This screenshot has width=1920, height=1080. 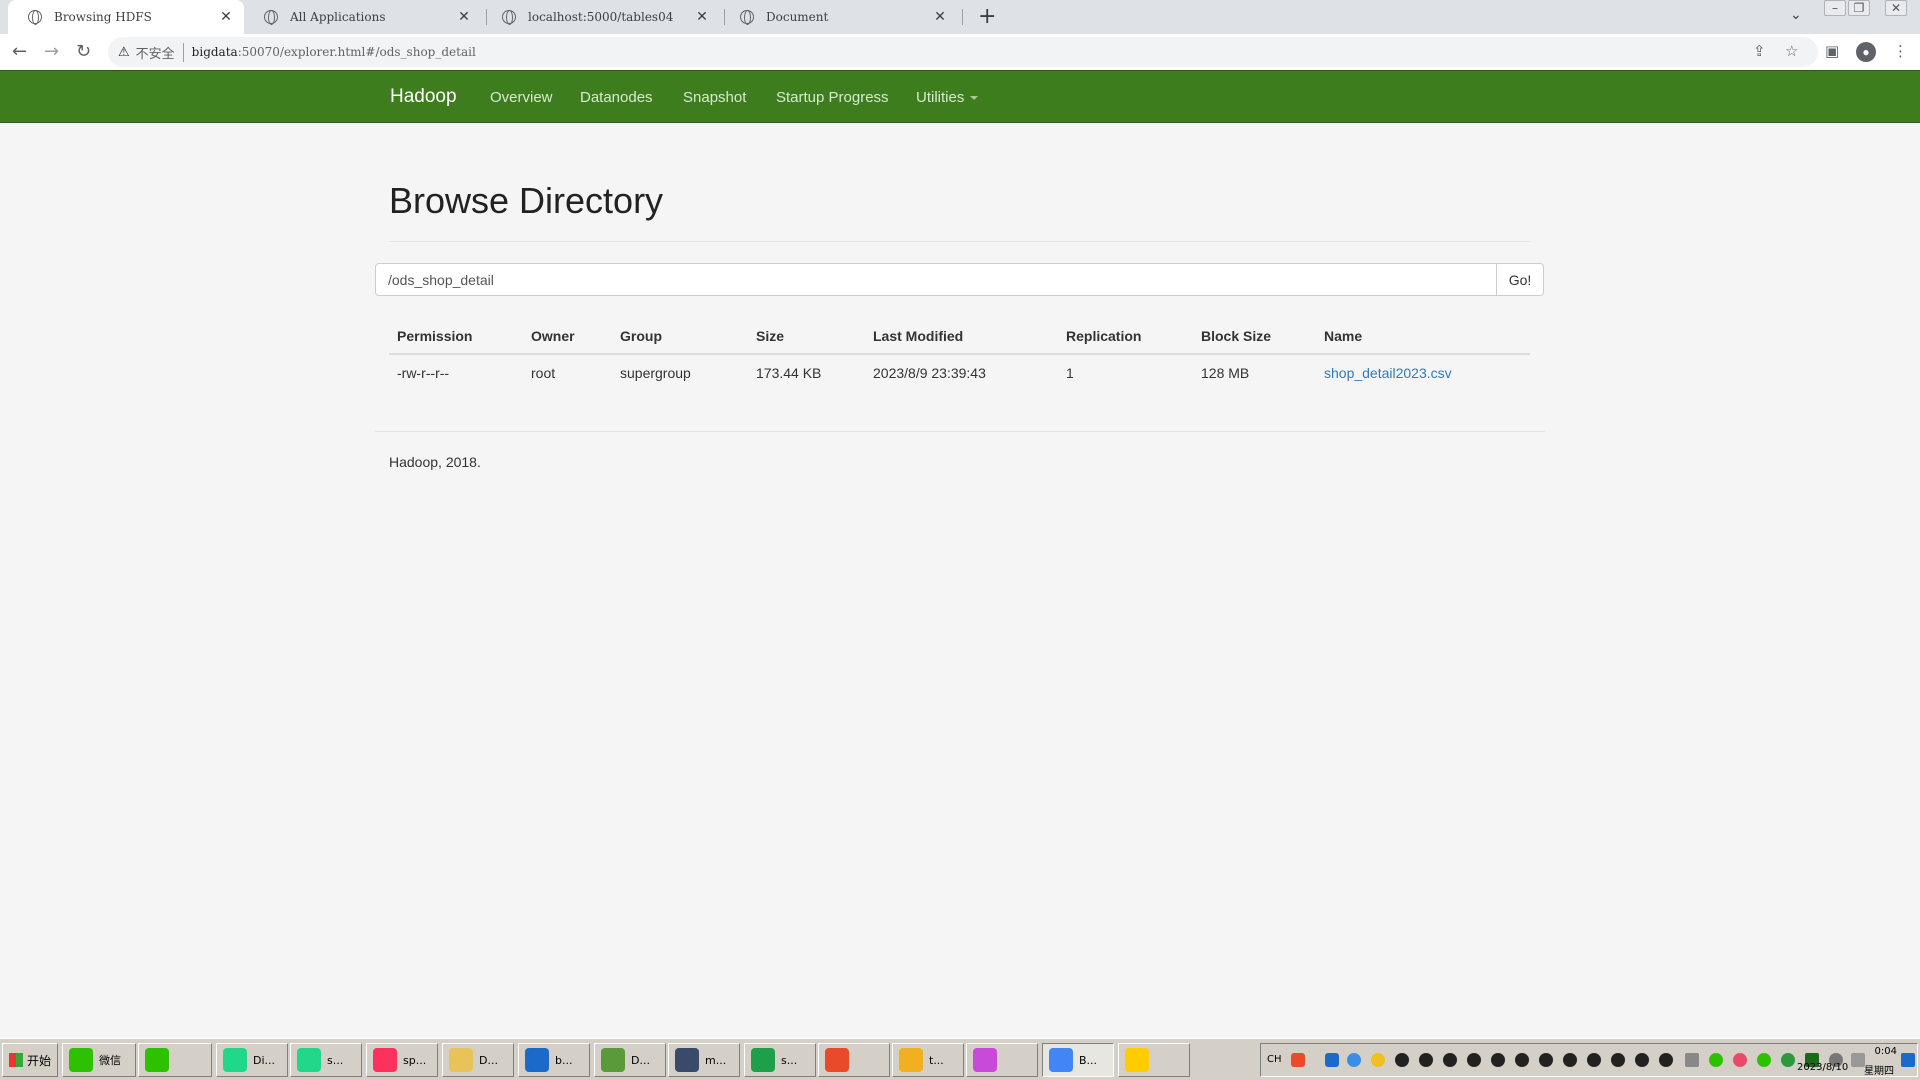 I want to click on taskbar-button: 微信, so click(x=99, y=1060).